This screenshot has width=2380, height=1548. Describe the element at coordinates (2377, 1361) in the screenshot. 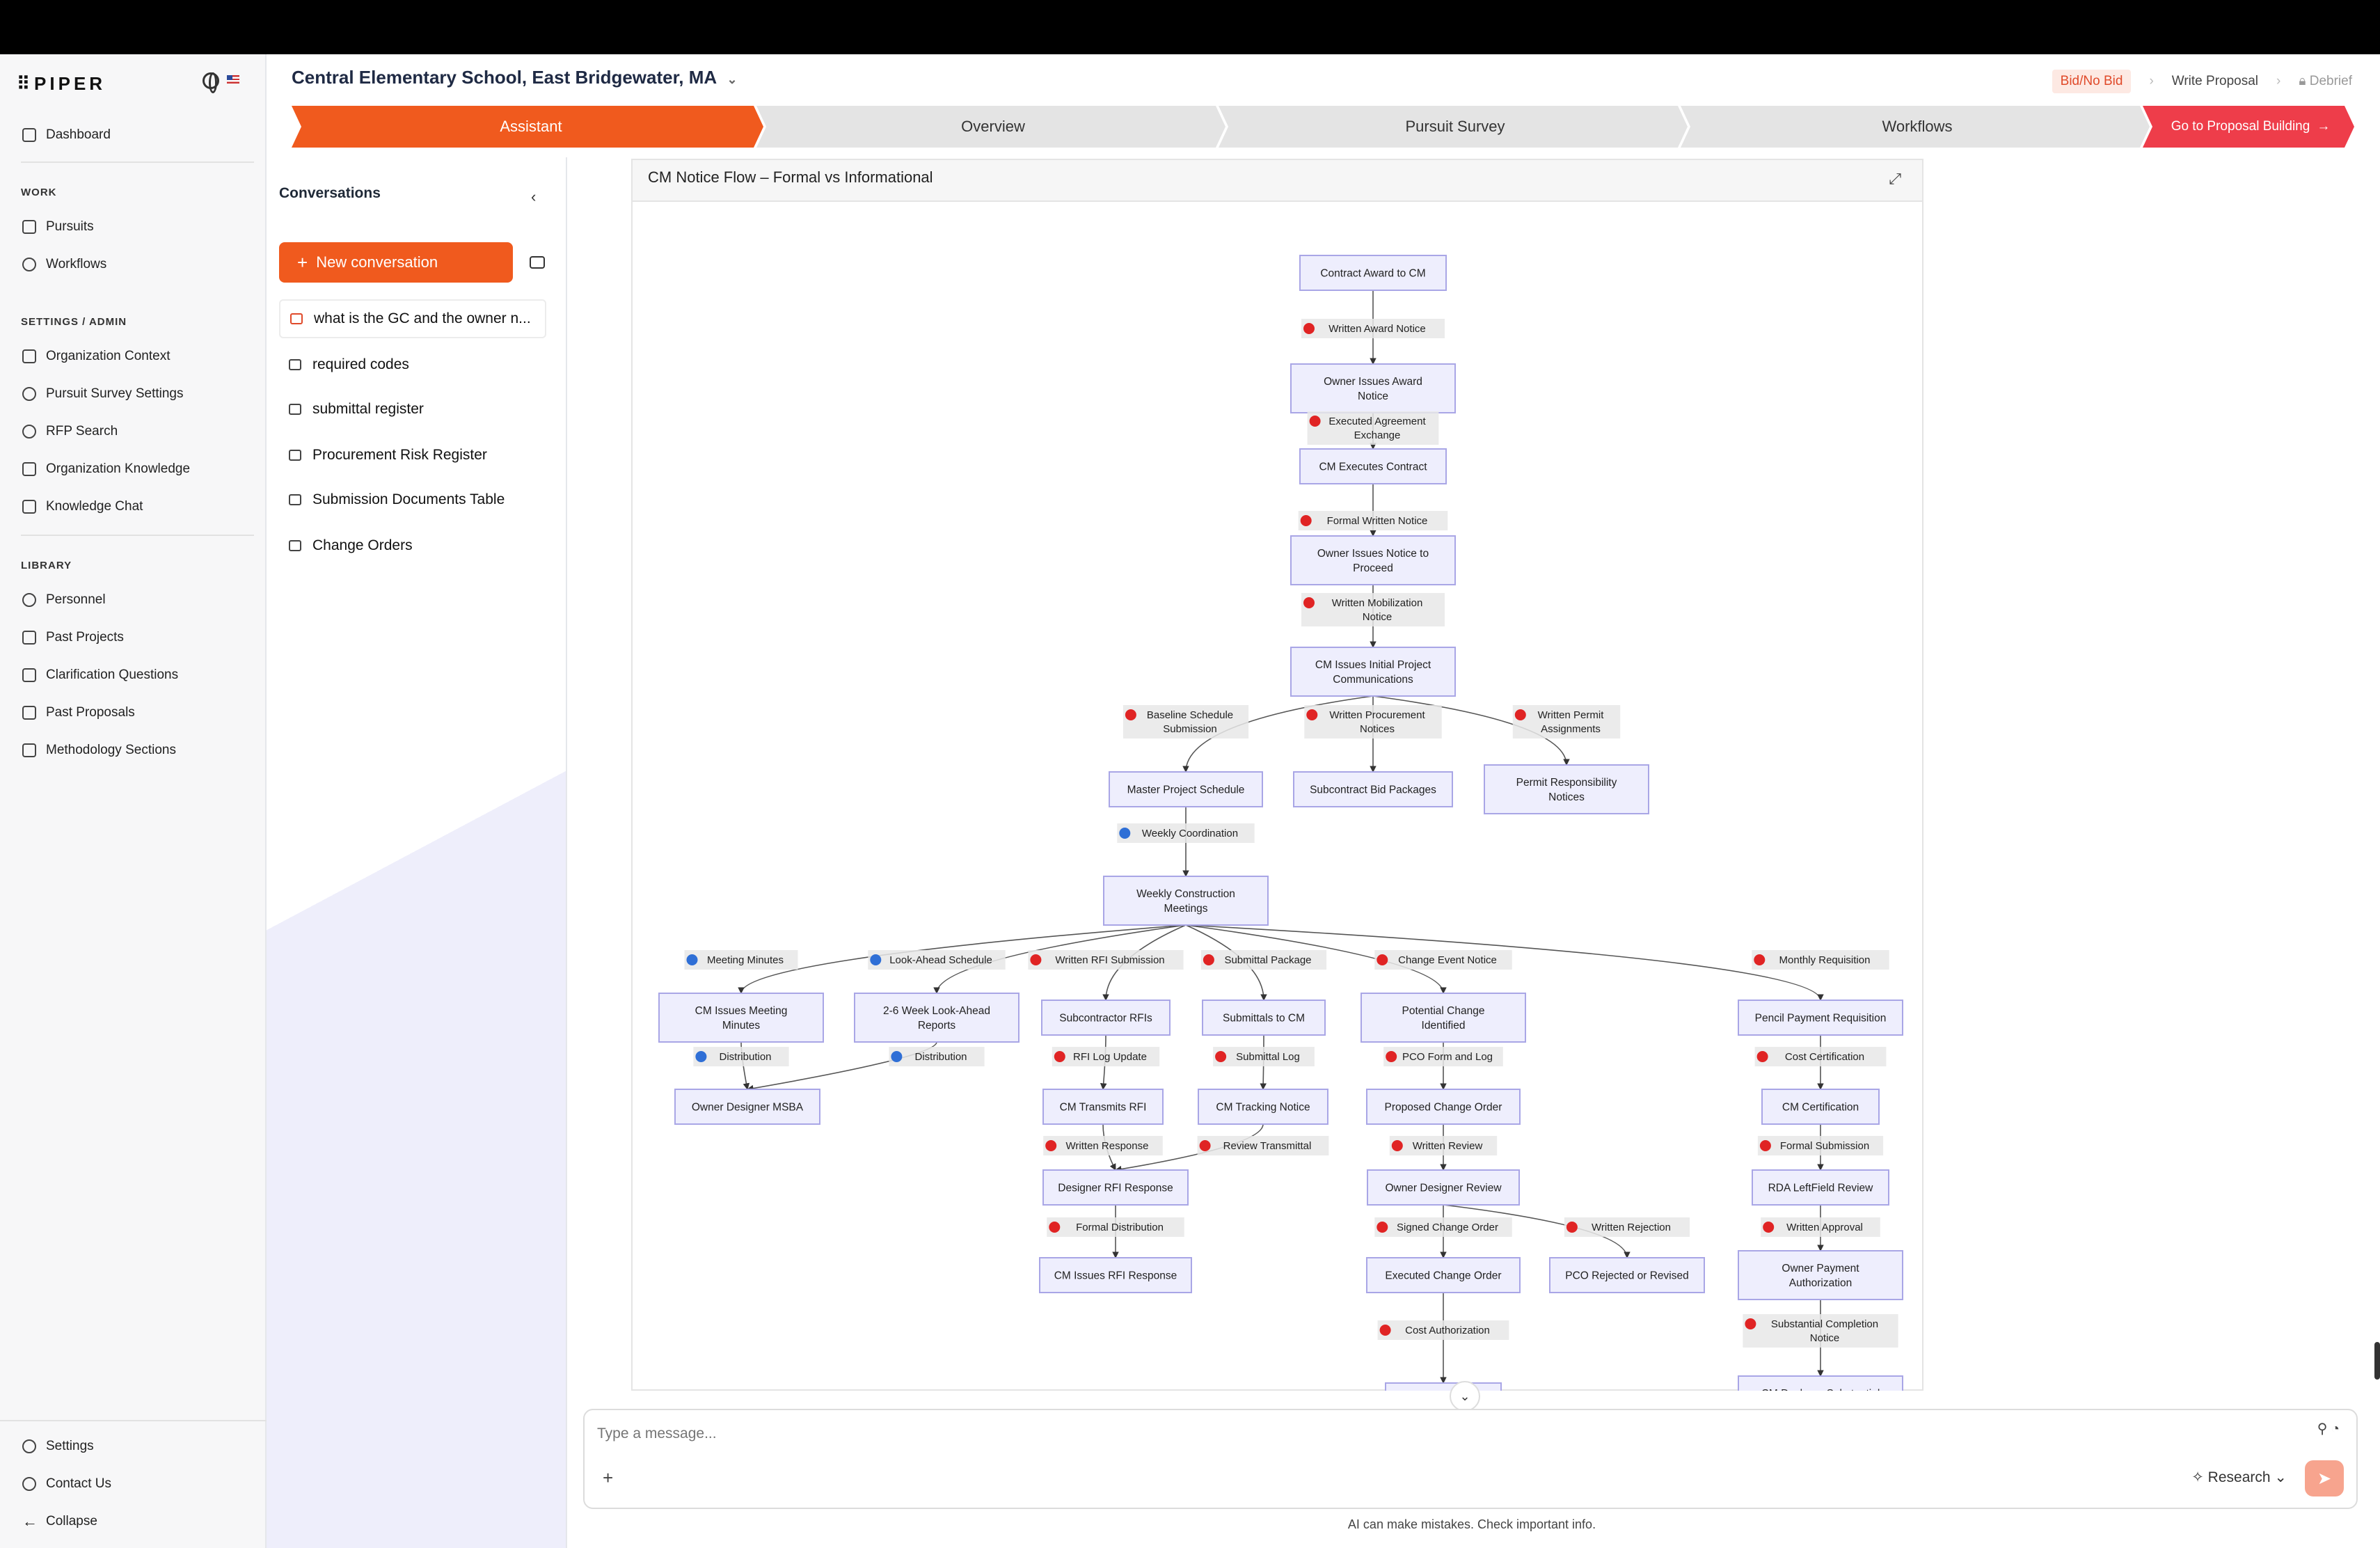

I see `scrollbar-thumb` at that location.